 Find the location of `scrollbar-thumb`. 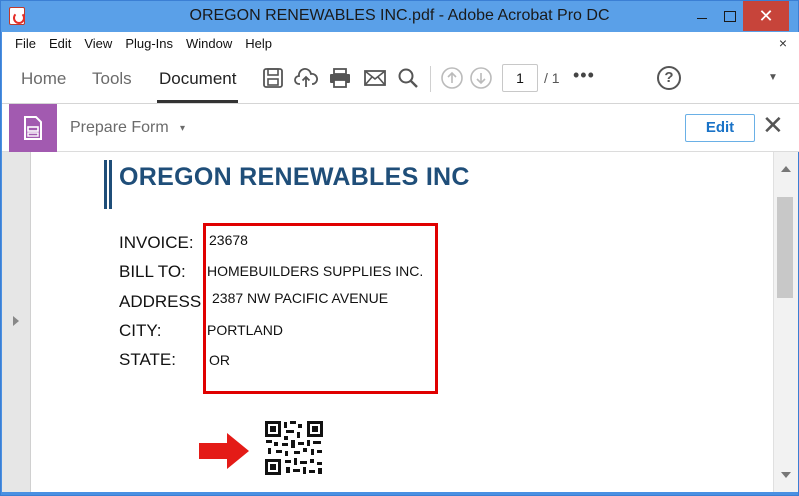

scrollbar-thumb is located at coordinates (785, 247).